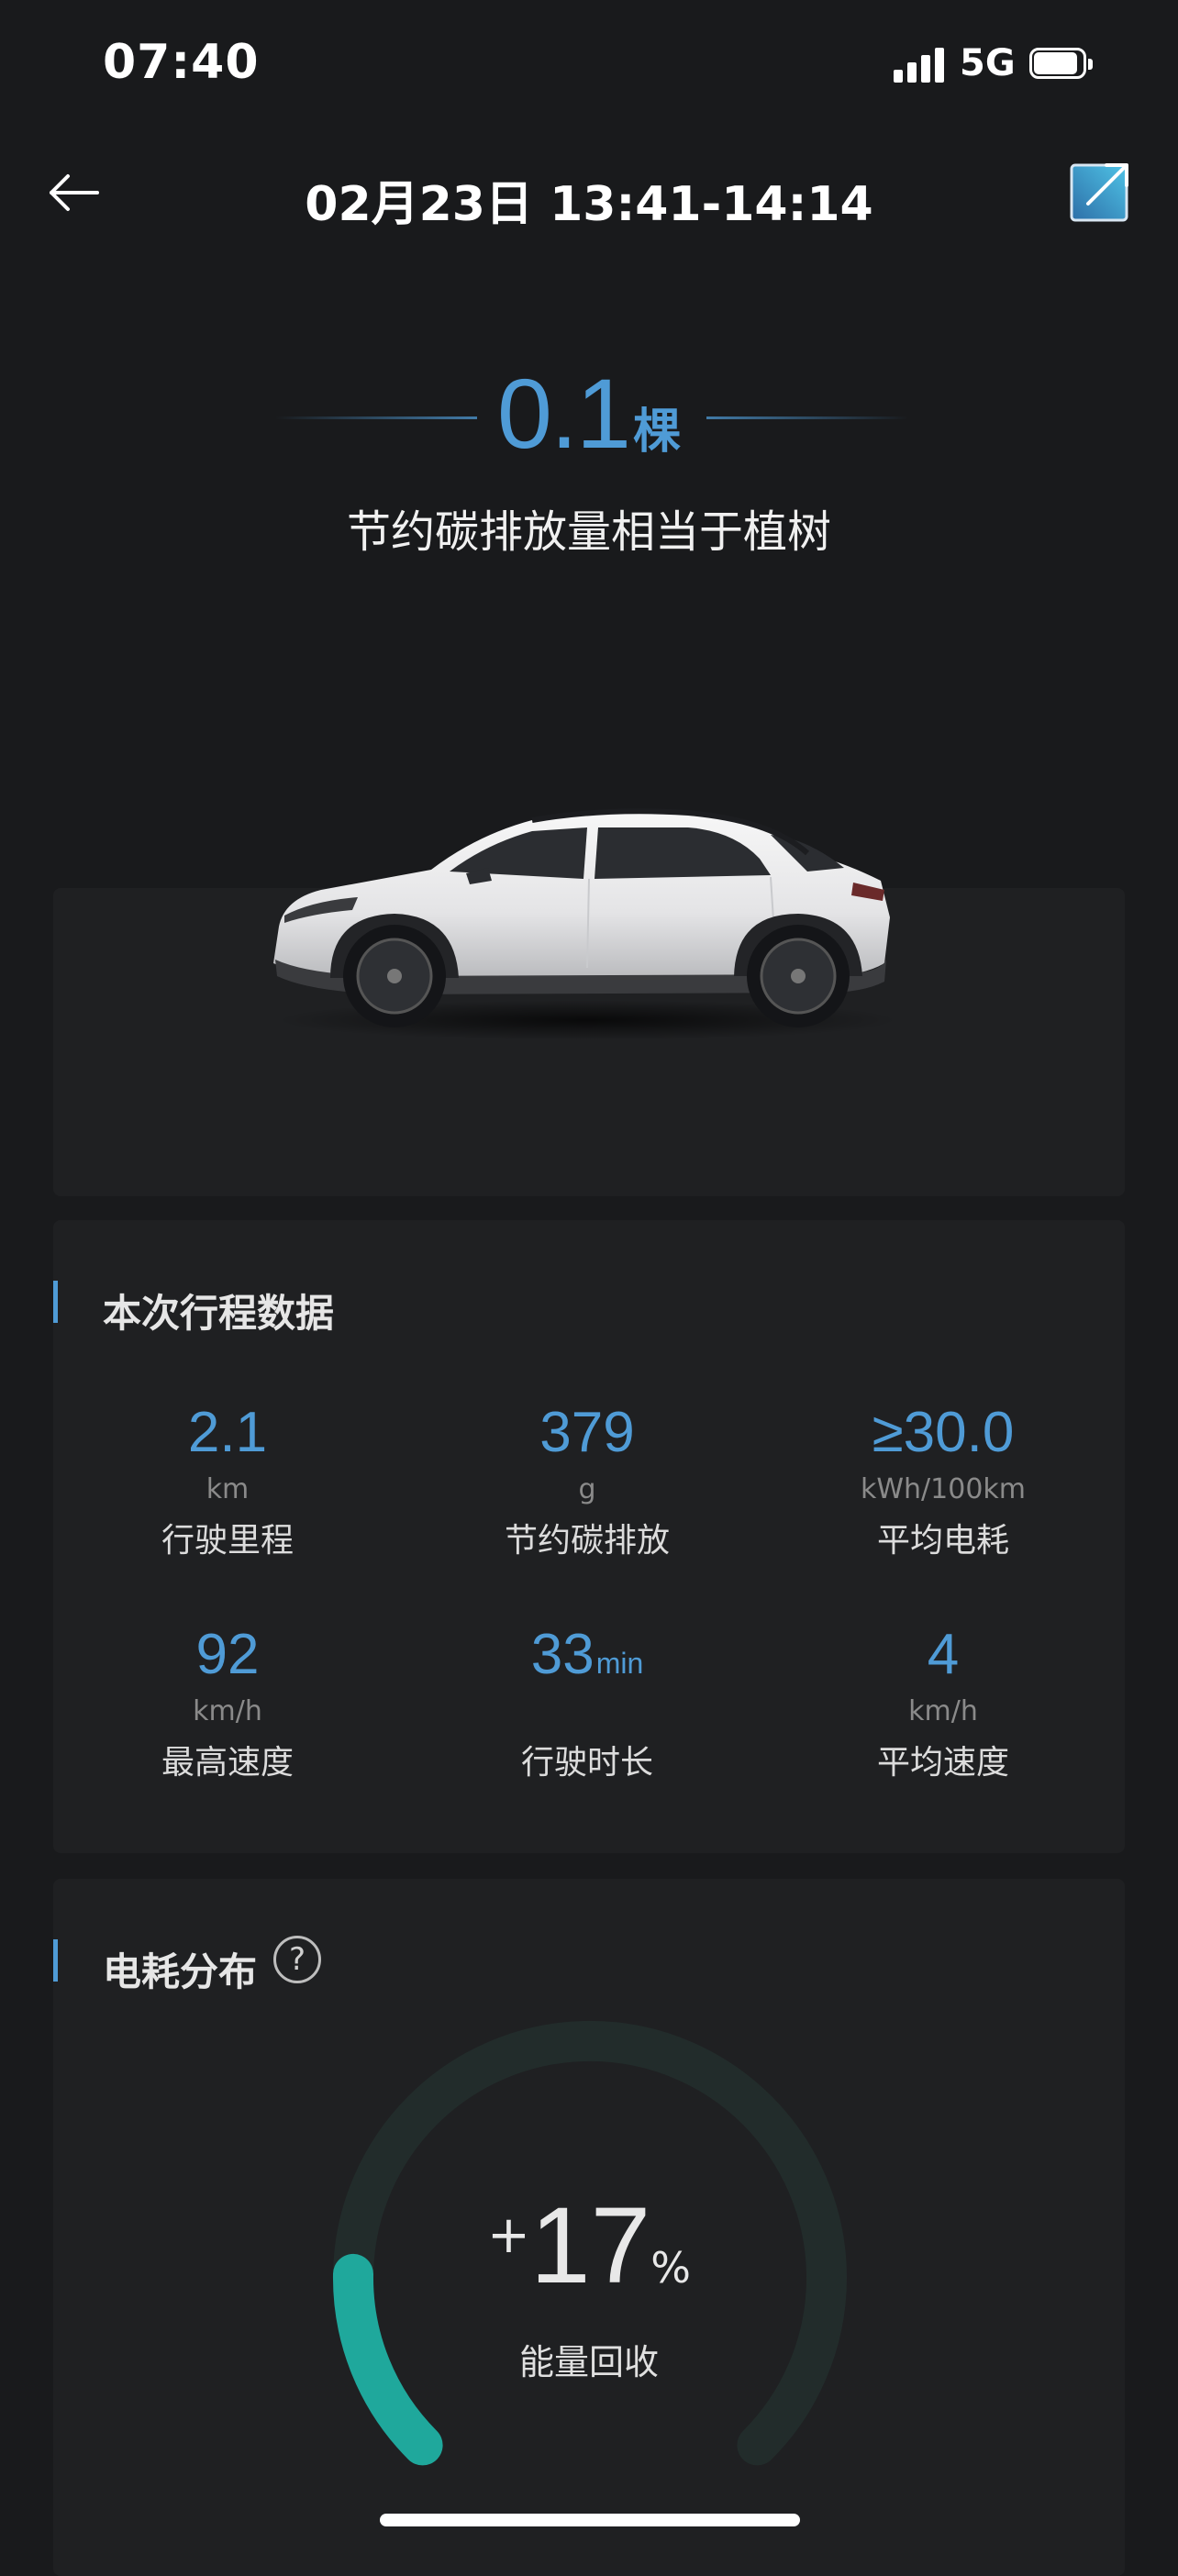 Image resolution: width=1178 pixels, height=2576 pixels. Describe the element at coordinates (228, 1654) in the screenshot. I see `stat-value: 92` at that location.